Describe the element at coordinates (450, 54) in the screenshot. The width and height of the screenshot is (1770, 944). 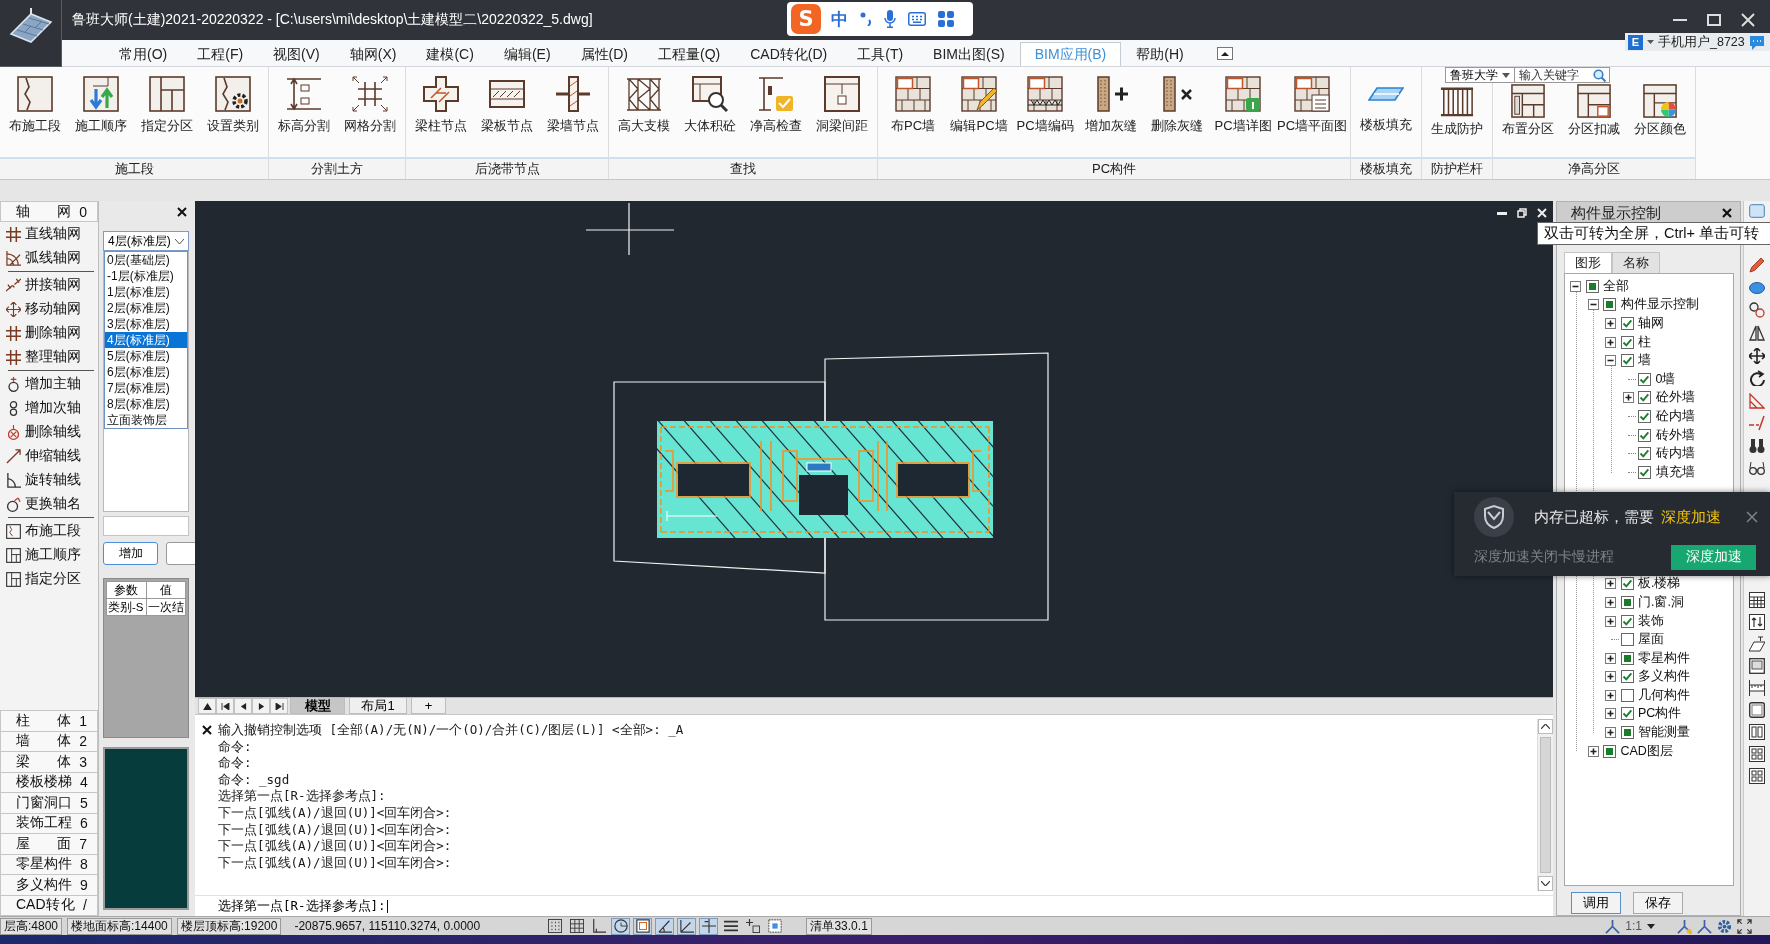
I see `menu-tab: 建模(C)` at that location.